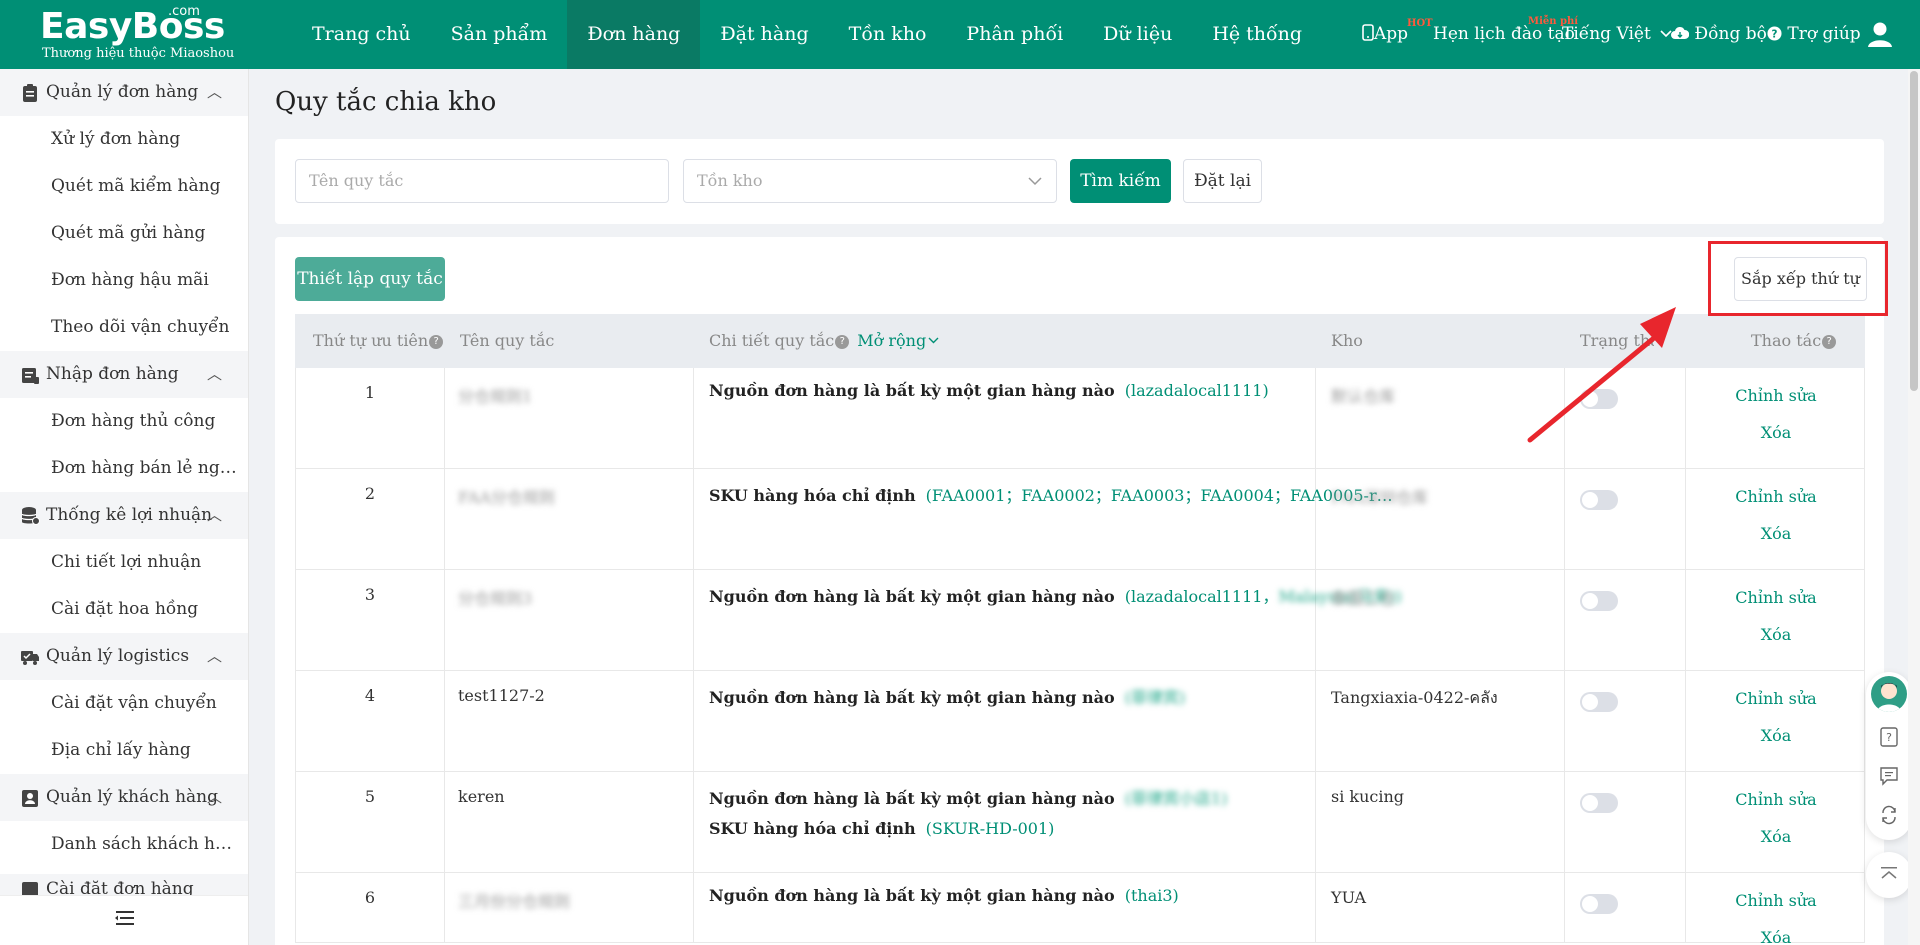 This screenshot has height=945, width=1920. What do you see at coordinates (1363, 598) in the screenshot?
I see `warehouse-value: 泰国二仓` at bounding box center [1363, 598].